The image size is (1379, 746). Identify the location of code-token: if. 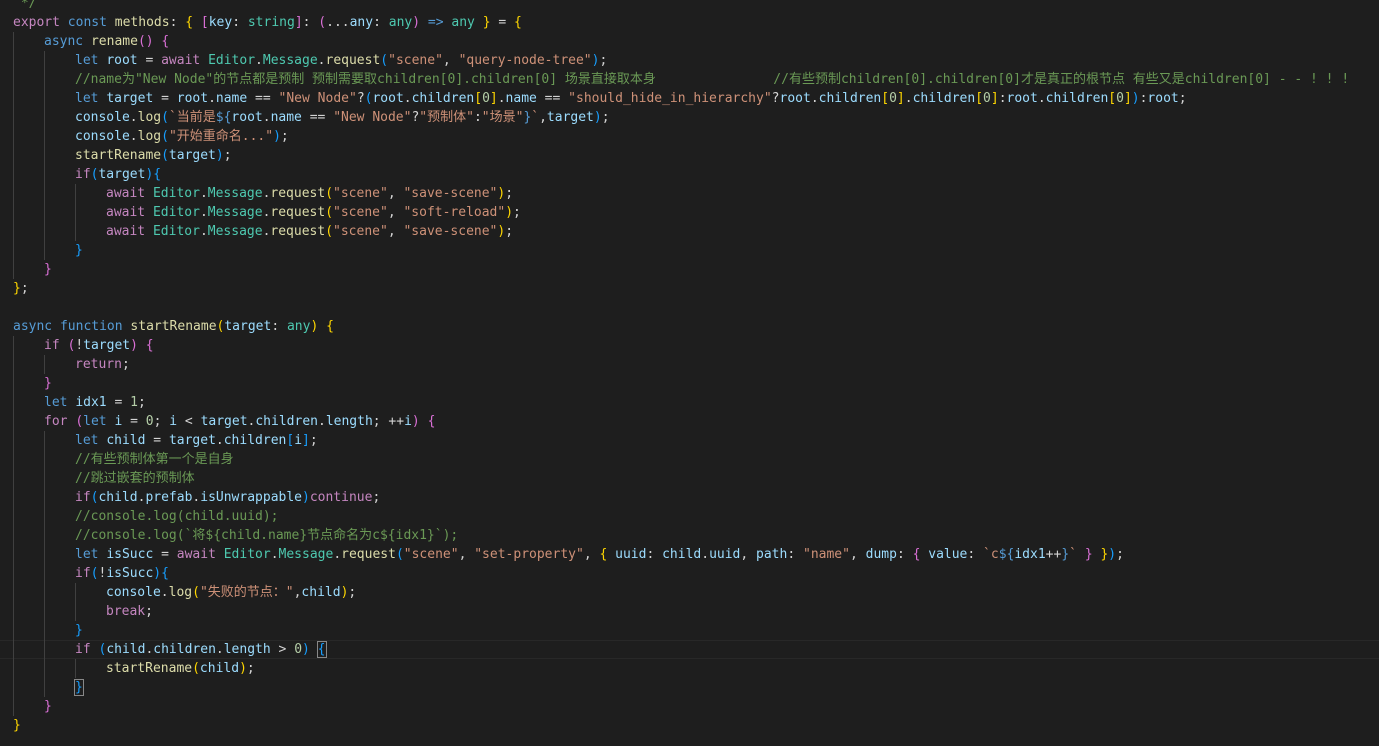
(83, 573).